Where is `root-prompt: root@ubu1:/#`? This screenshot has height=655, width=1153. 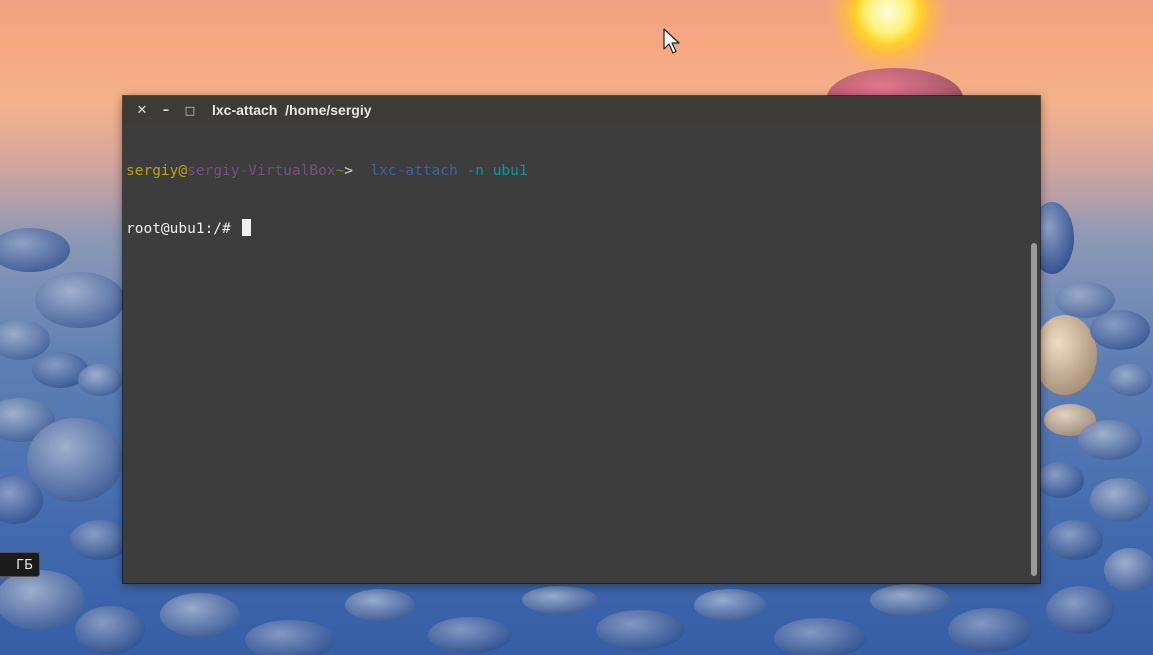
root-prompt: root@ubu1:/# is located at coordinates (183, 229).